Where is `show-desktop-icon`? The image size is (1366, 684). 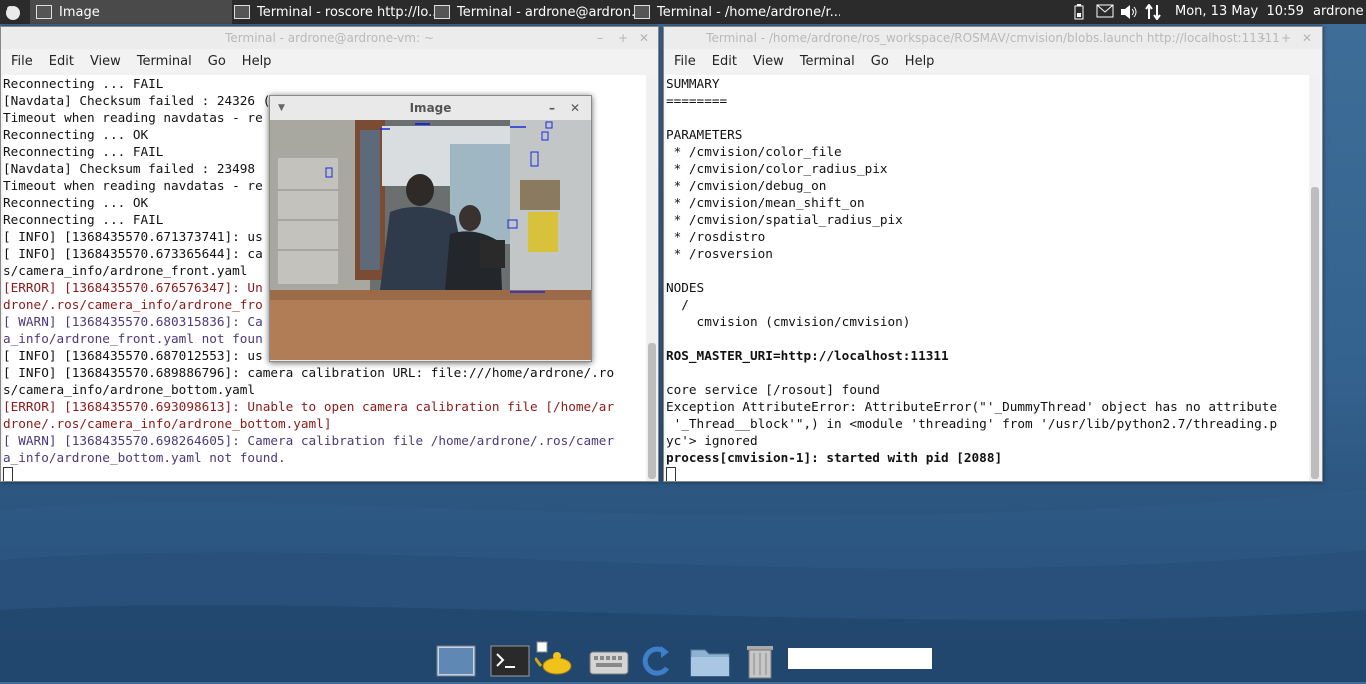
show-desktop-icon is located at coordinates (456, 660).